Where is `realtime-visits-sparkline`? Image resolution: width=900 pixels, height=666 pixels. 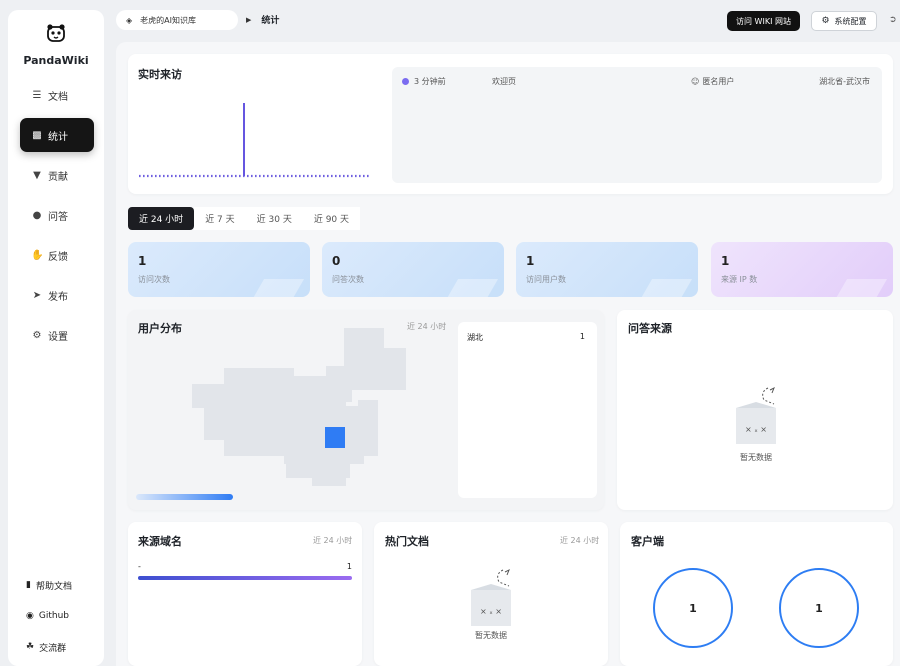 realtime-visits-sparkline is located at coordinates (254, 140).